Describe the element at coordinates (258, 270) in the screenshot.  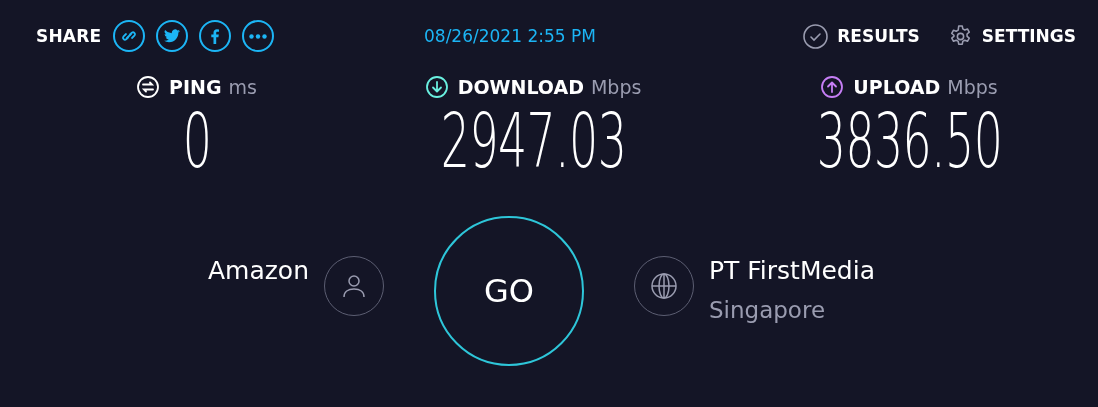
I see `provider-name: Amazon` at that location.